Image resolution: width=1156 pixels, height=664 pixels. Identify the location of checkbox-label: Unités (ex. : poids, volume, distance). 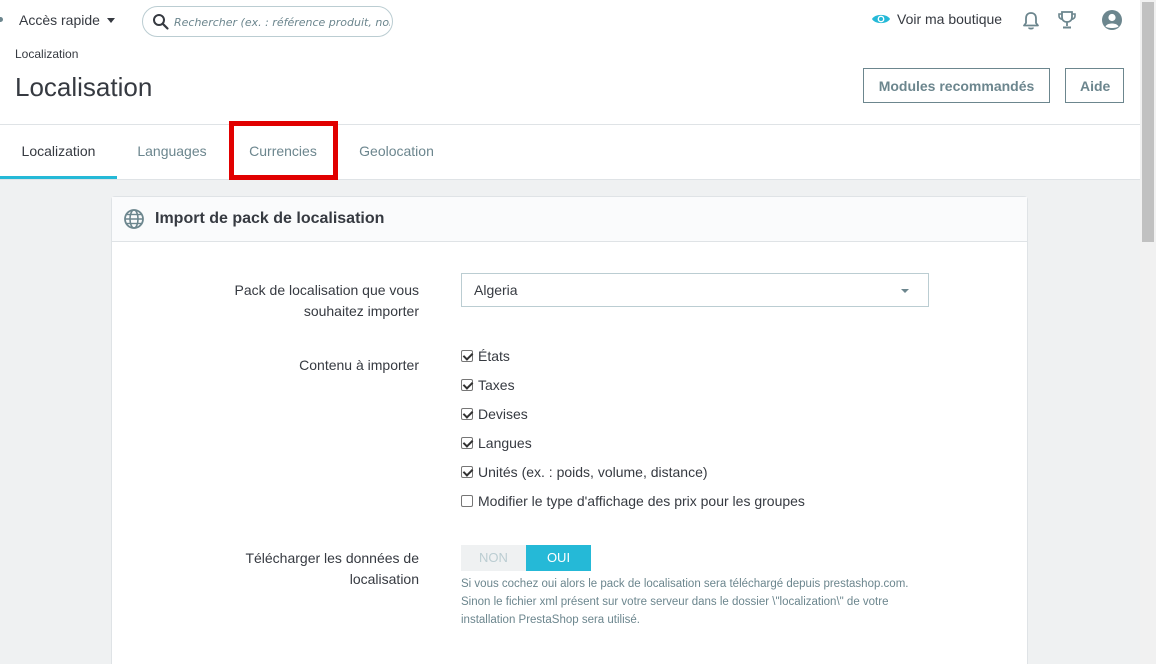
(593, 472).